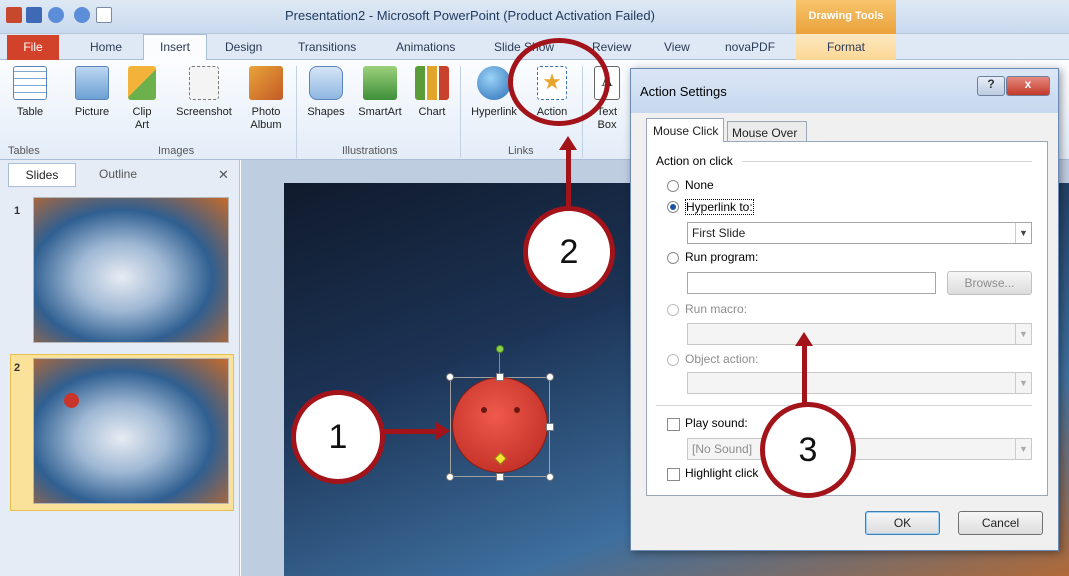 The height and width of the screenshot is (576, 1069). What do you see at coordinates (722, 473) in the screenshot?
I see `highlight-click-label: Highlight click` at bounding box center [722, 473].